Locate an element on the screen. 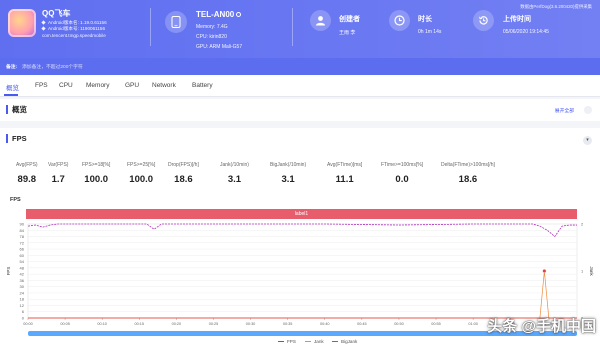 The width and height of the screenshot is (600, 347). tab-cpu: CPU is located at coordinates (66, 85).